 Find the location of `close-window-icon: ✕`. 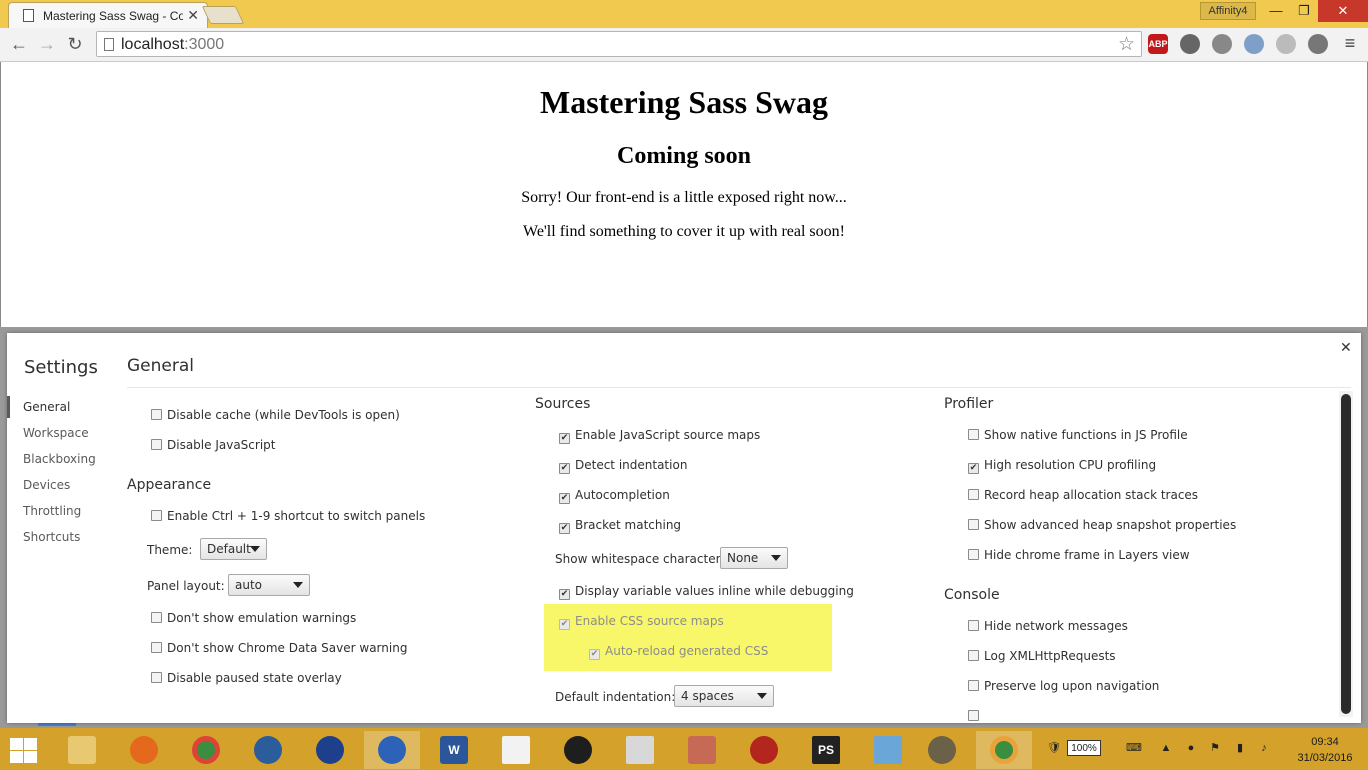

close-window-icon: ✕ is located at coordinates (1343, 11).